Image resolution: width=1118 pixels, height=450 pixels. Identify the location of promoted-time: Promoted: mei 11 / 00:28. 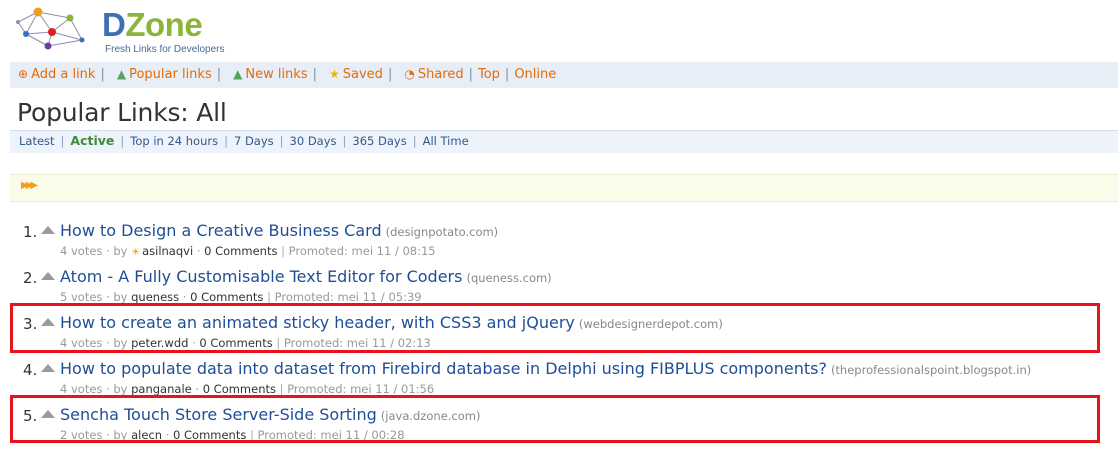
(331, 435).